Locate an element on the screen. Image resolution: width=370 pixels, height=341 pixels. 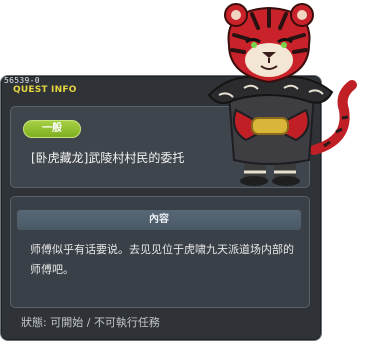
content-text: 师傅似乎有话要说。去见见位于虎啸九天派道场内部的师傅吧。 is located at coordinates (162, 259).